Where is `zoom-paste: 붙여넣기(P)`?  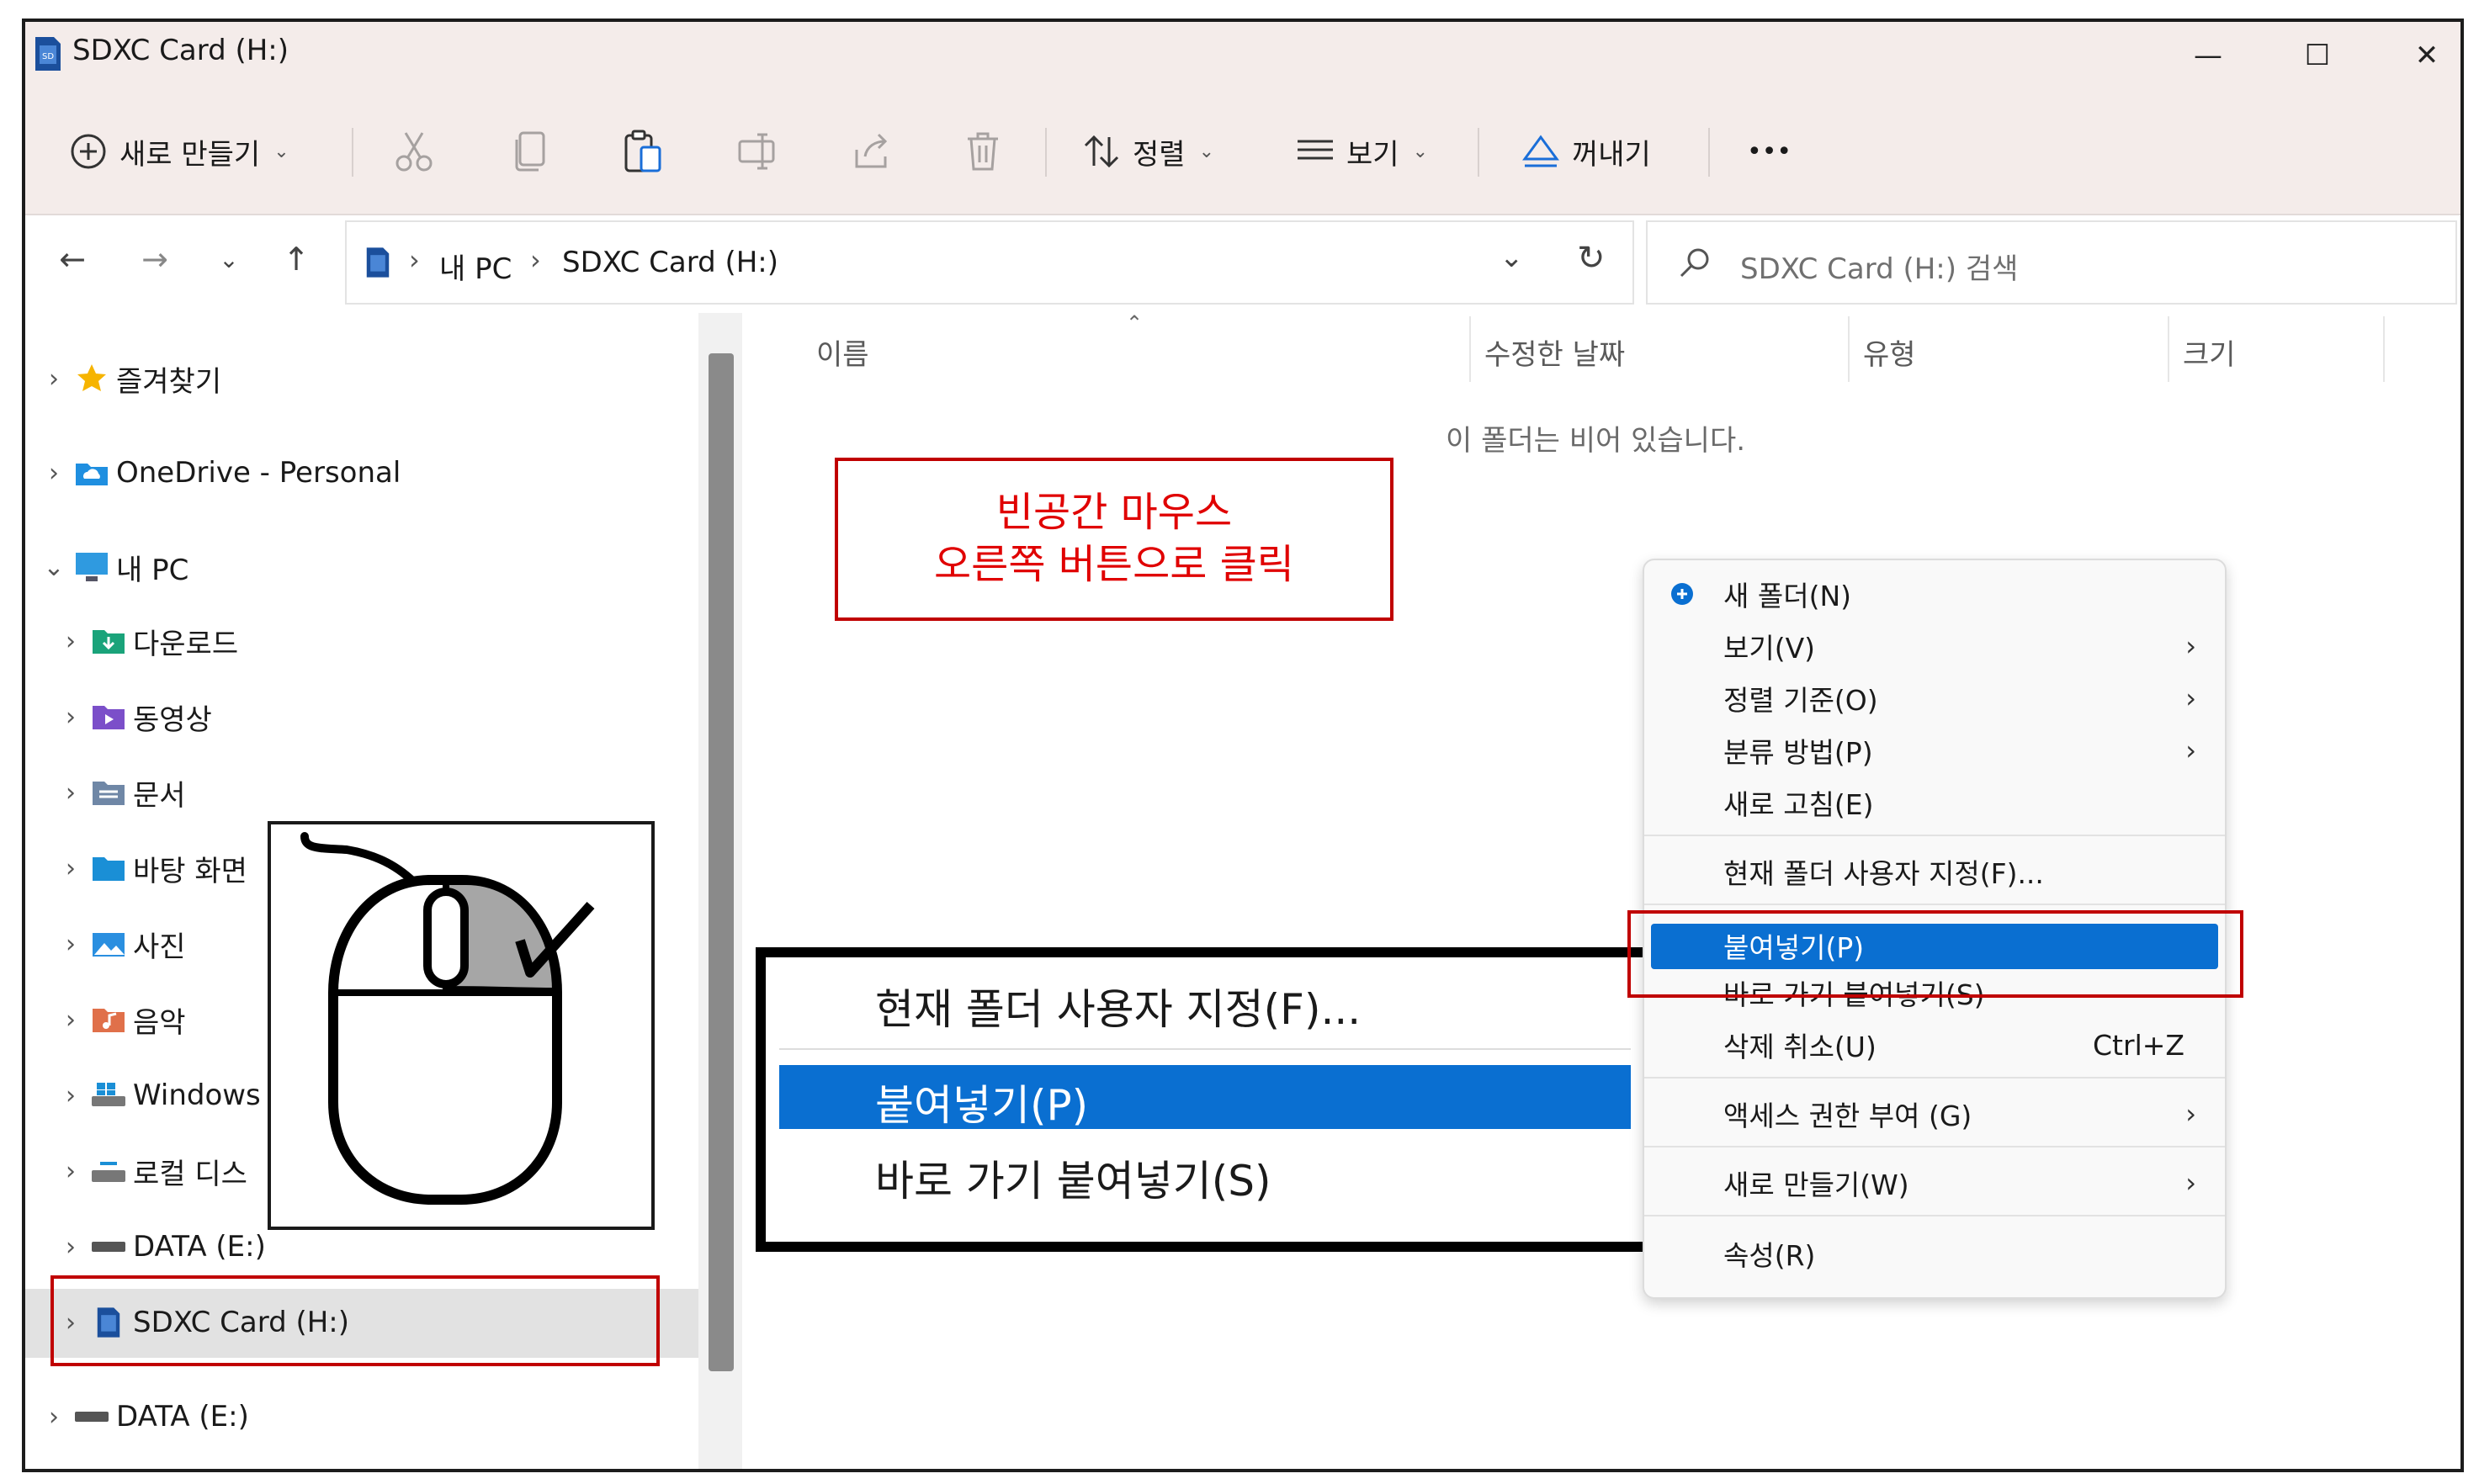 zoom-paste: 붙여넣기(P) is located at coordinates (982, 1105).